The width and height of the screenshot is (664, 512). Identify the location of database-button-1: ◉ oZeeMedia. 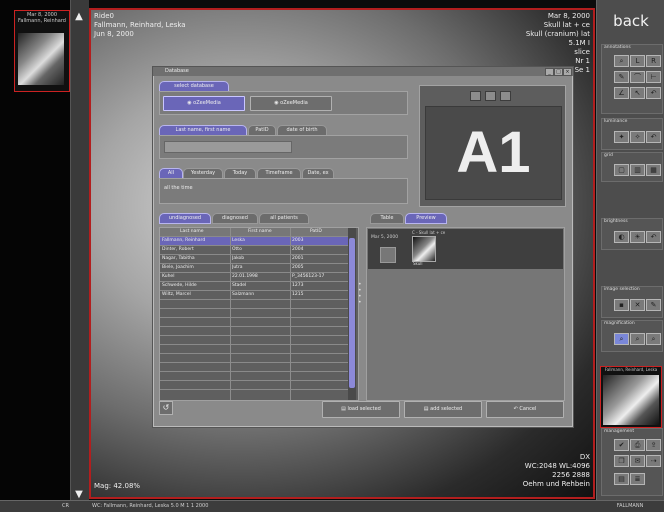
(204, 103).